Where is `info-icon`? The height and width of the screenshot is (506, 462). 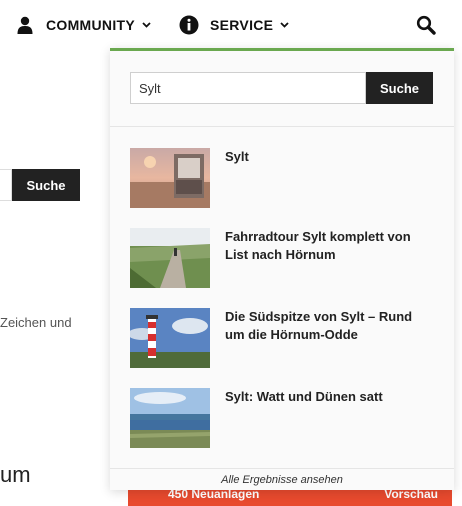
info-icon is located at coordinates (189, 25).